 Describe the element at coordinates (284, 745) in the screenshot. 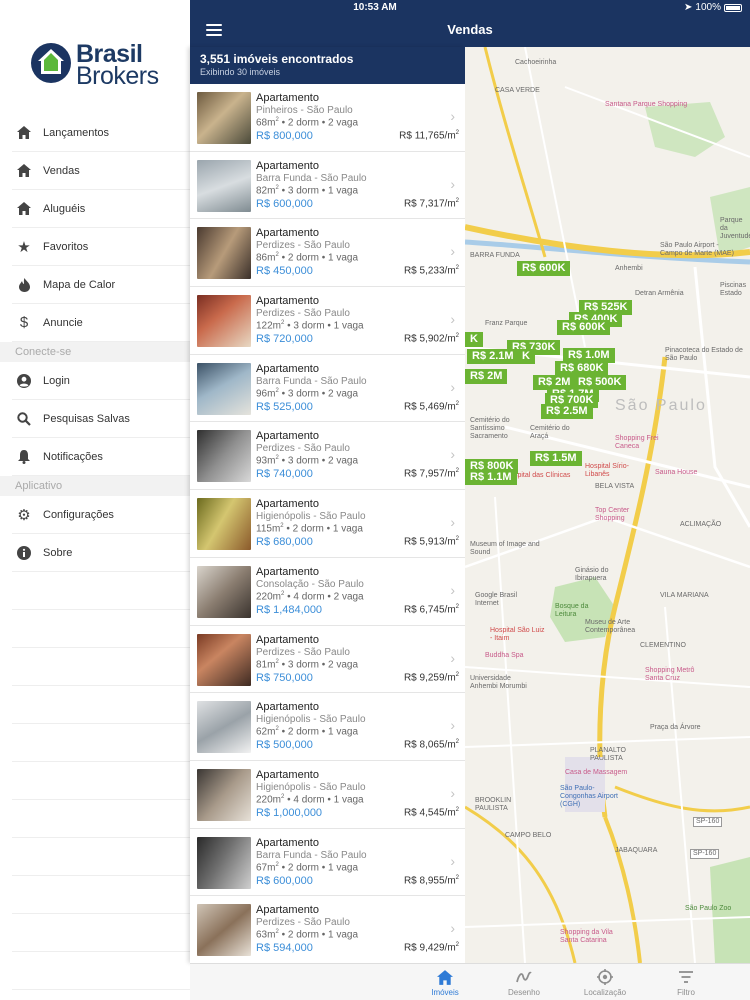

I see `listing-price: R$ 500,000` at that location.